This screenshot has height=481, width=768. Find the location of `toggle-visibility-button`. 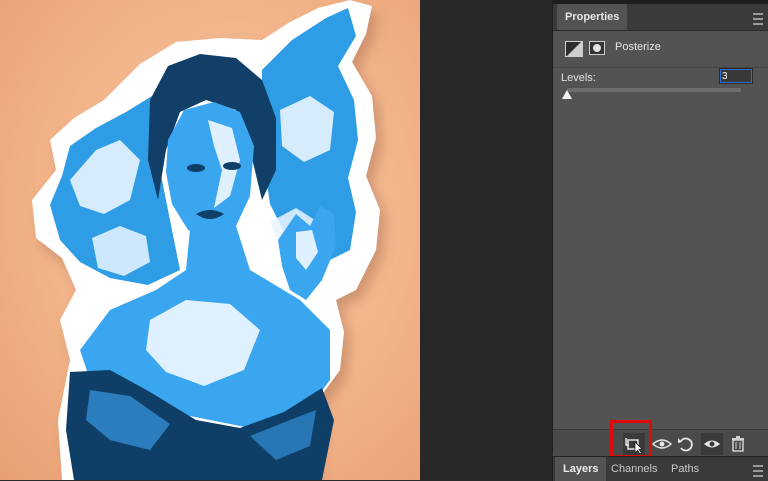

toggle-visibility-button is located at coordinates (712, 444).